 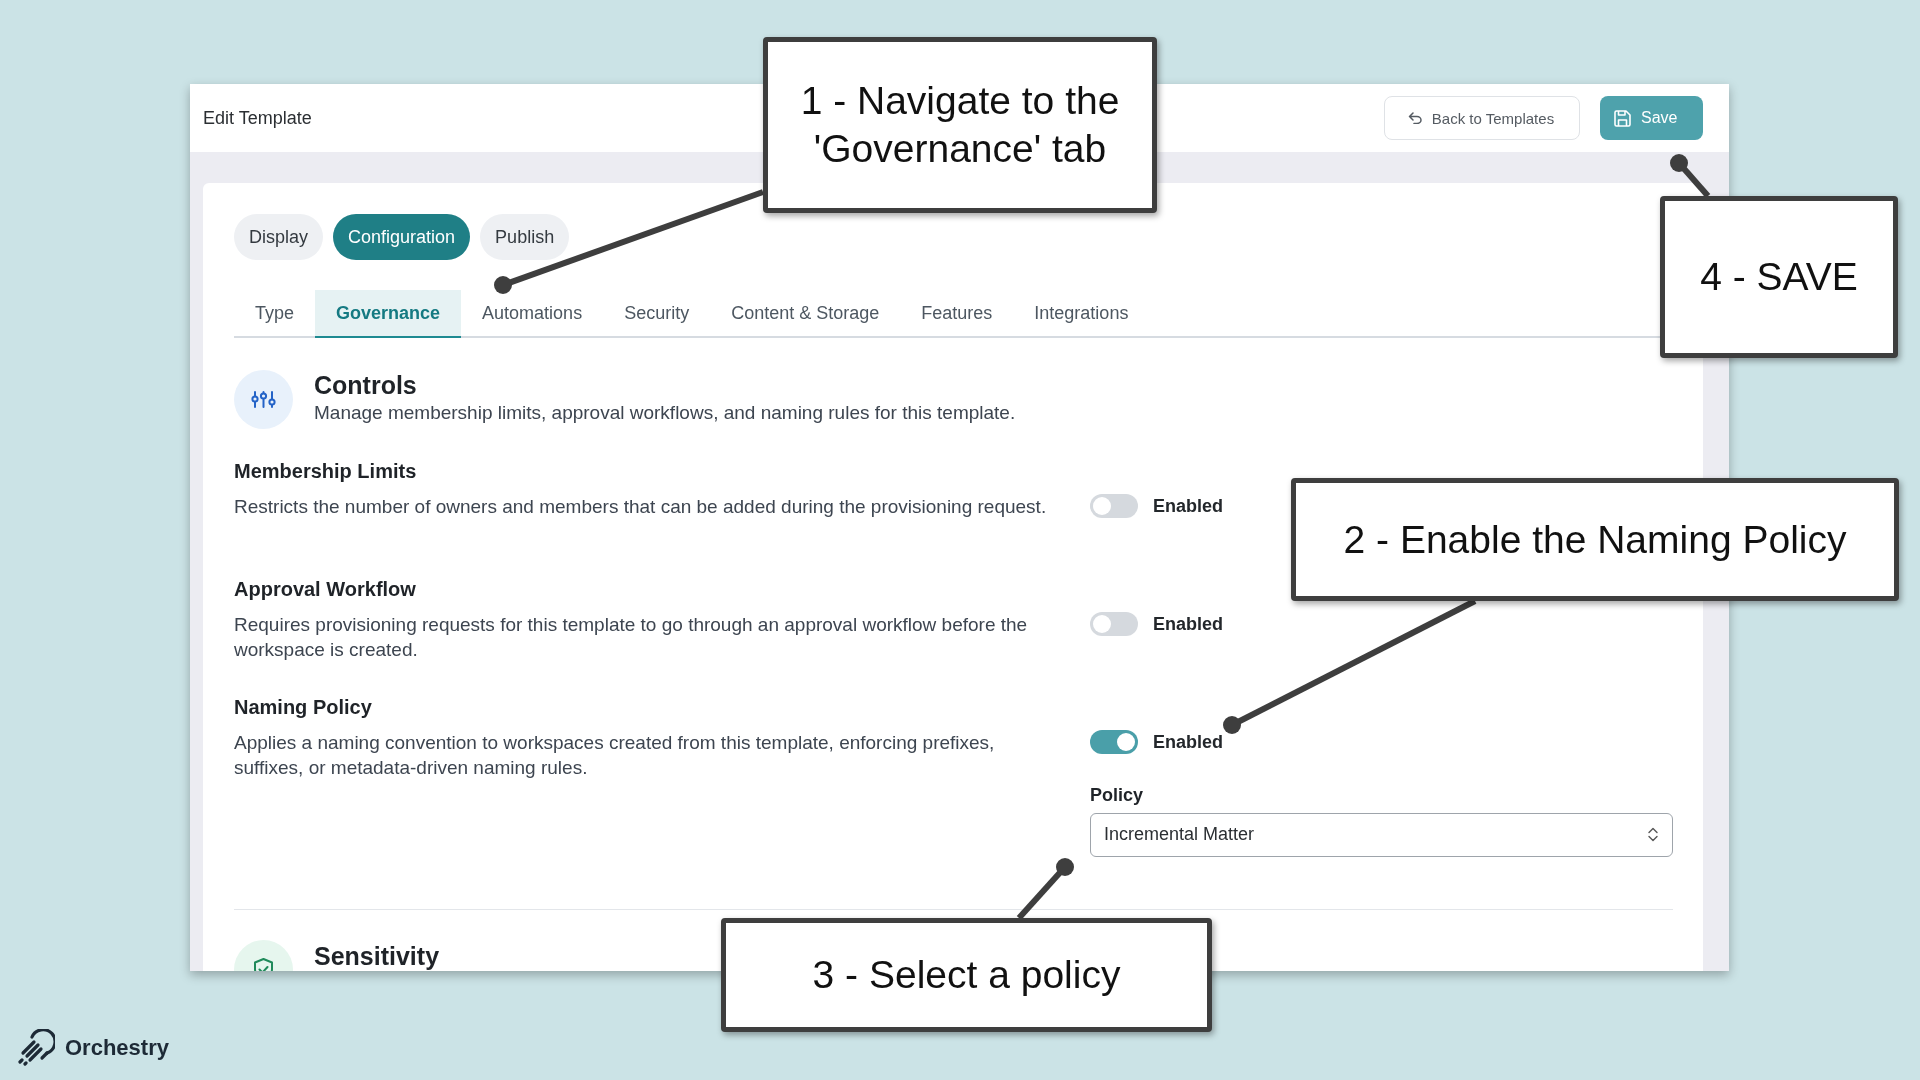 What do you see at coordinates (1653, 834) in the screenshot?
I see `chevron-updown-icon` at bounding box center [1653, 834].